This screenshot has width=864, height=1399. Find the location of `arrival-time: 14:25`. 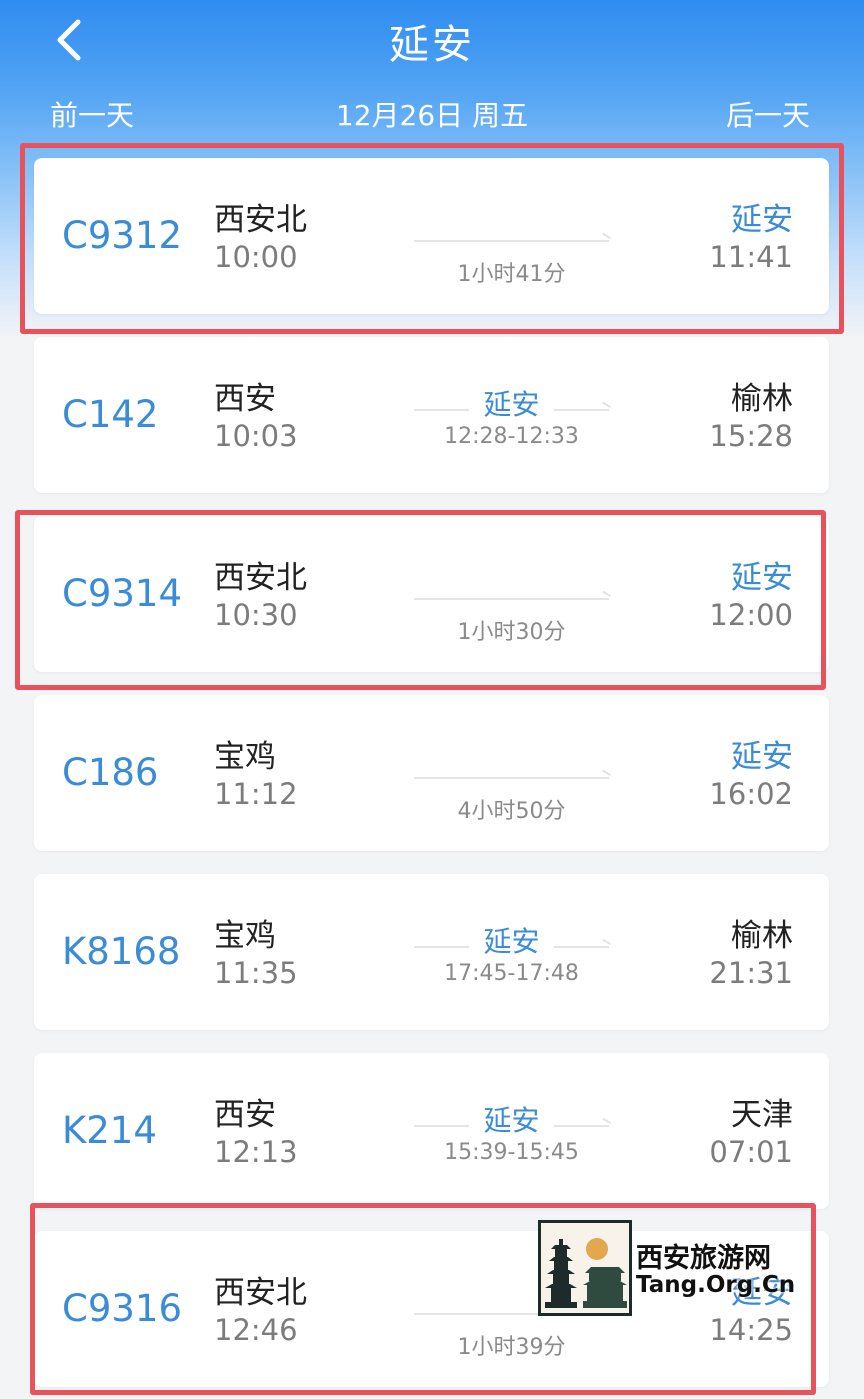

arrival-time: 14:25 is located at coordinates (751, 1330).